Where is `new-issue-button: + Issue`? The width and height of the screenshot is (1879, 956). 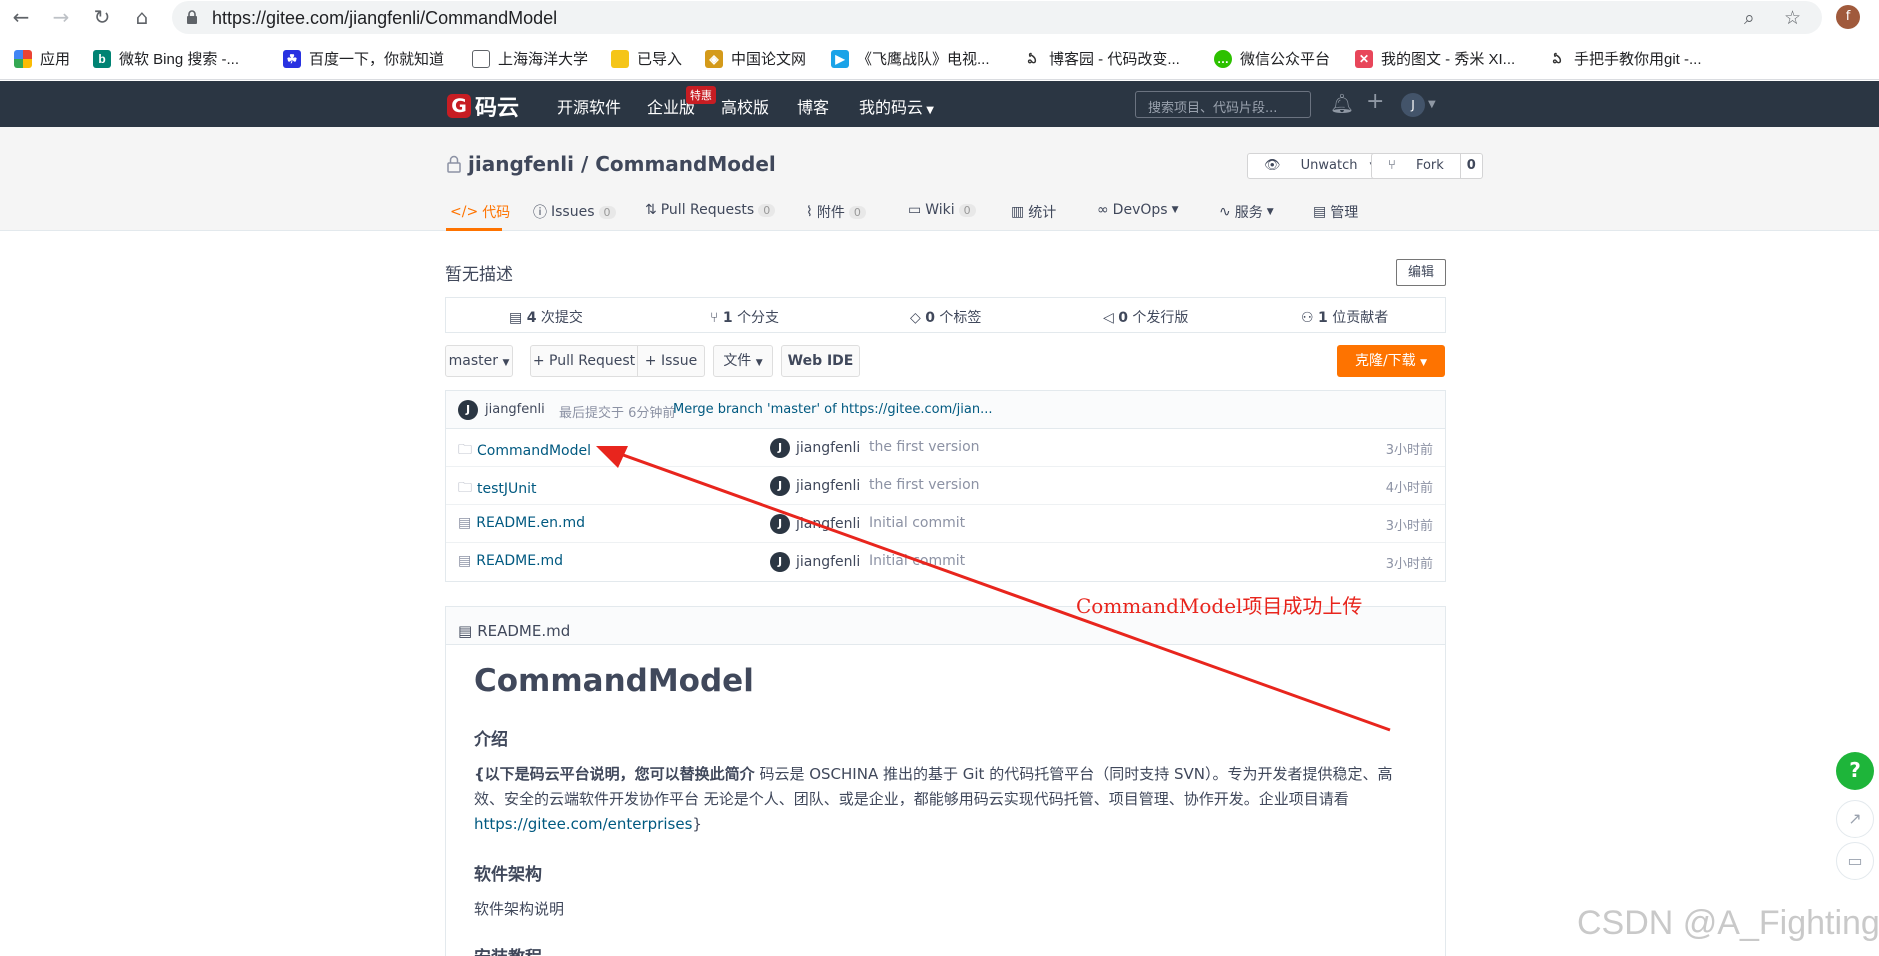
new-issue-button: + Issue is located at coordinates (671, 361).